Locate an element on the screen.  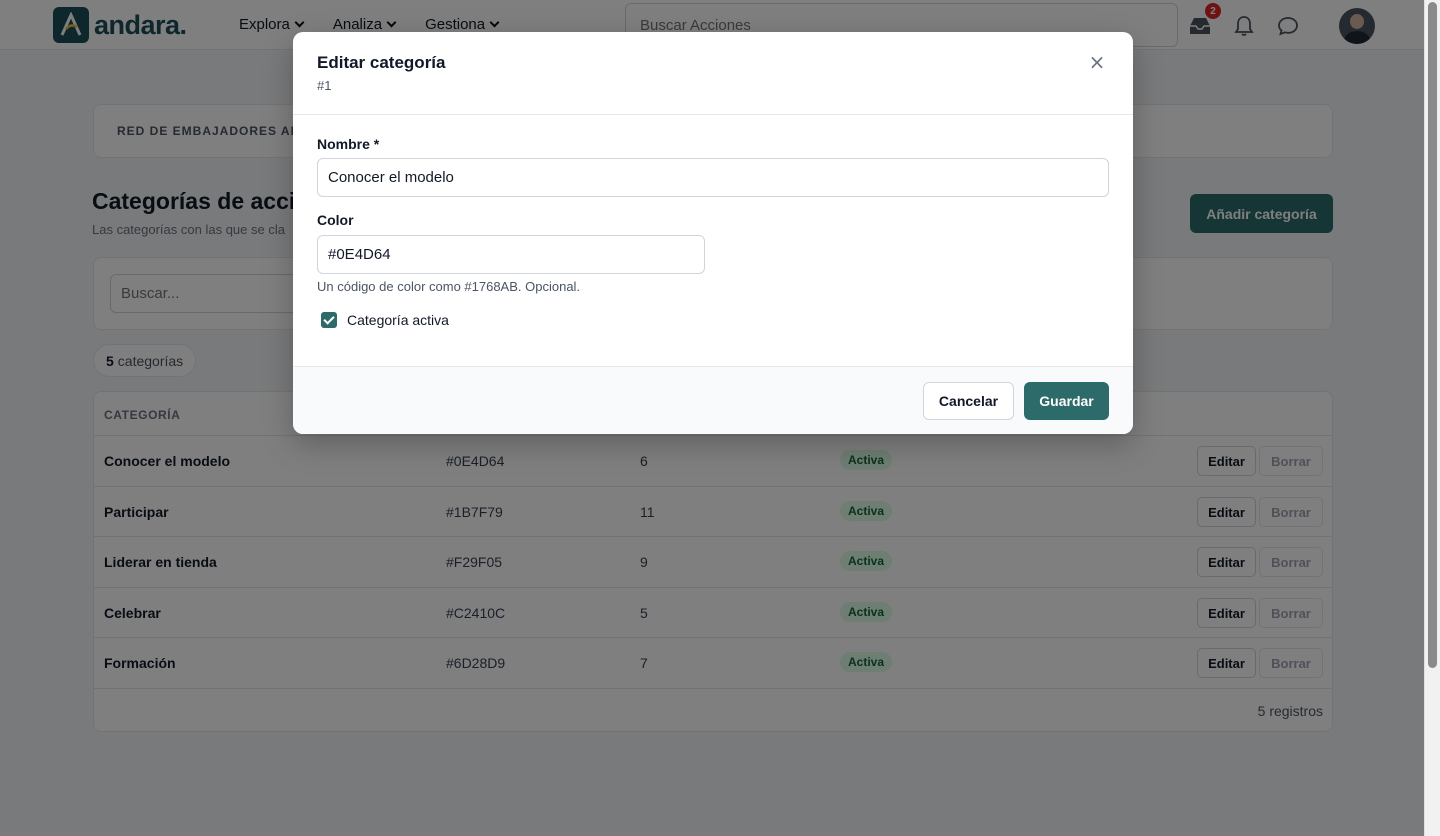
active-label: Categoría activa is located at coordinates (398, 320).